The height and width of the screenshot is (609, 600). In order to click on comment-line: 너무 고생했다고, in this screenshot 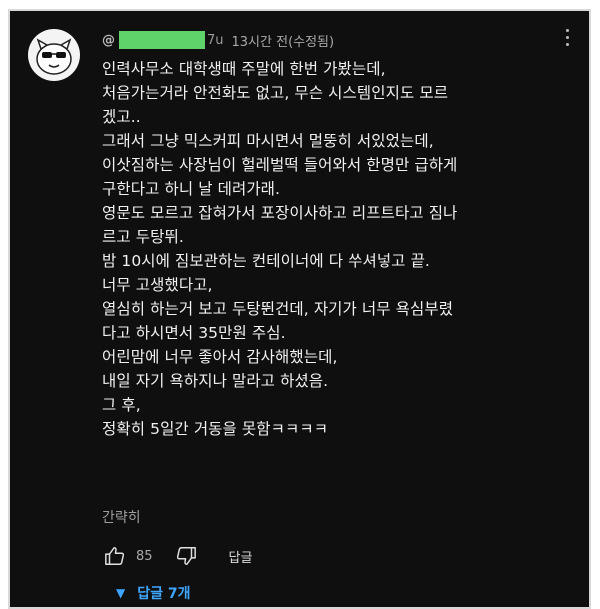, I will do `click(157, 285)`.